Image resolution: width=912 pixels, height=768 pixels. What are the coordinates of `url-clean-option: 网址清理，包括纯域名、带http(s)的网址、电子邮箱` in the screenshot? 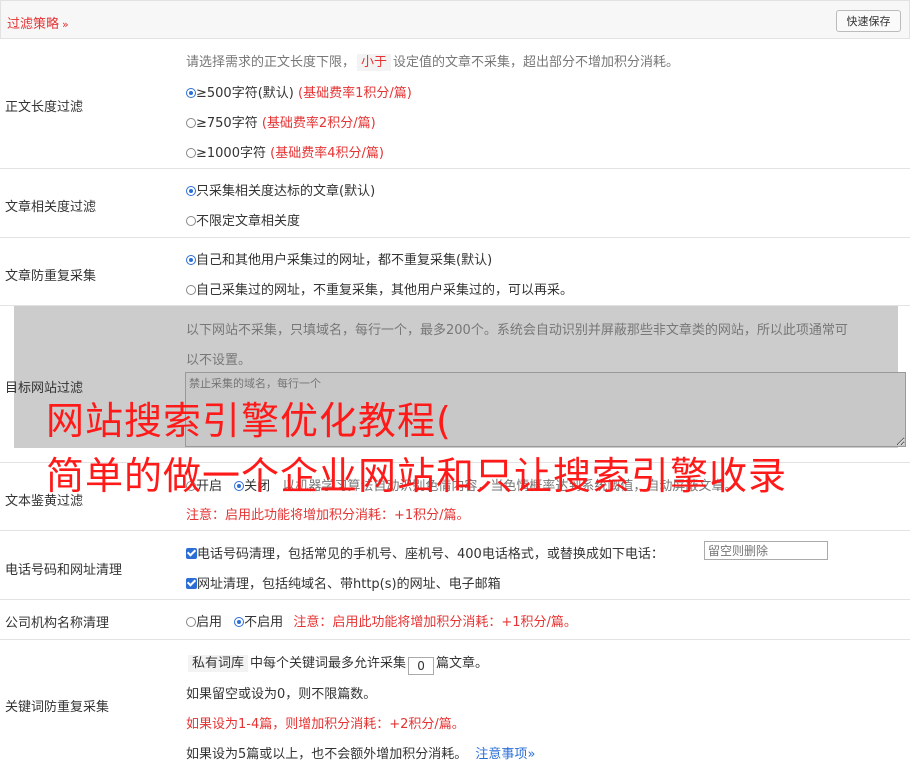 It's located at (343, 582).